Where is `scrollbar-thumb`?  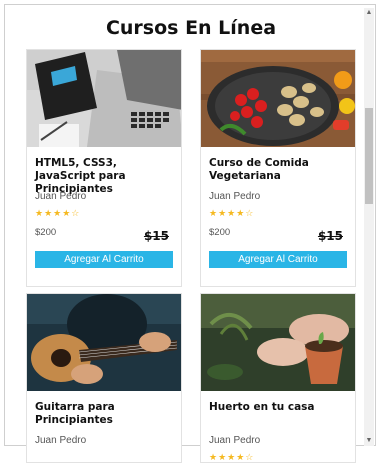
scrollbar-thumb is located at coordinates (369, 156).